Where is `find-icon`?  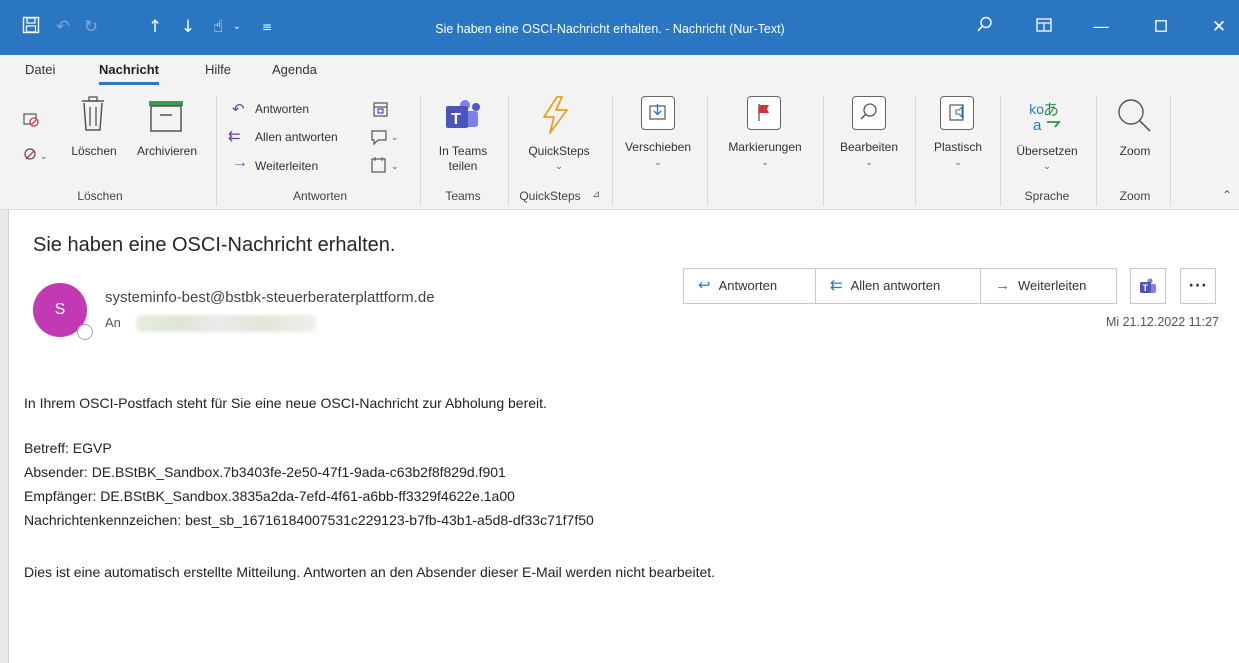
find-icon is located at coordinates (869, 113).